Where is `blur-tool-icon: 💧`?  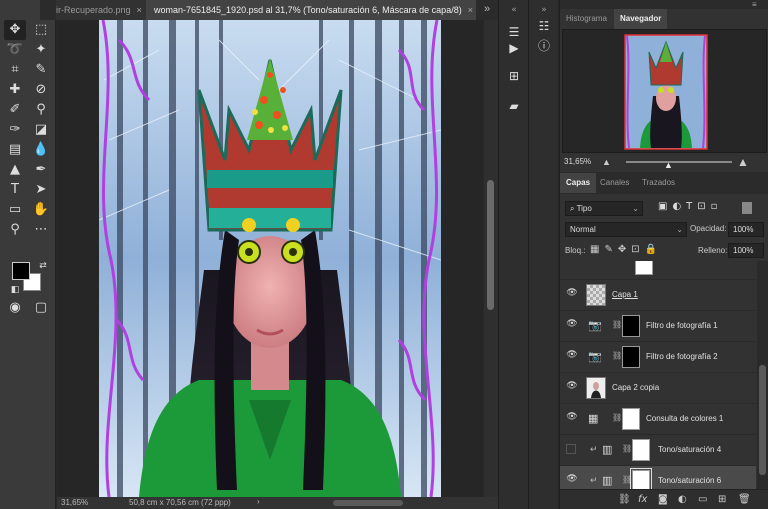
blur-tool-icon: 💧 is located at coordinates (41, 150).